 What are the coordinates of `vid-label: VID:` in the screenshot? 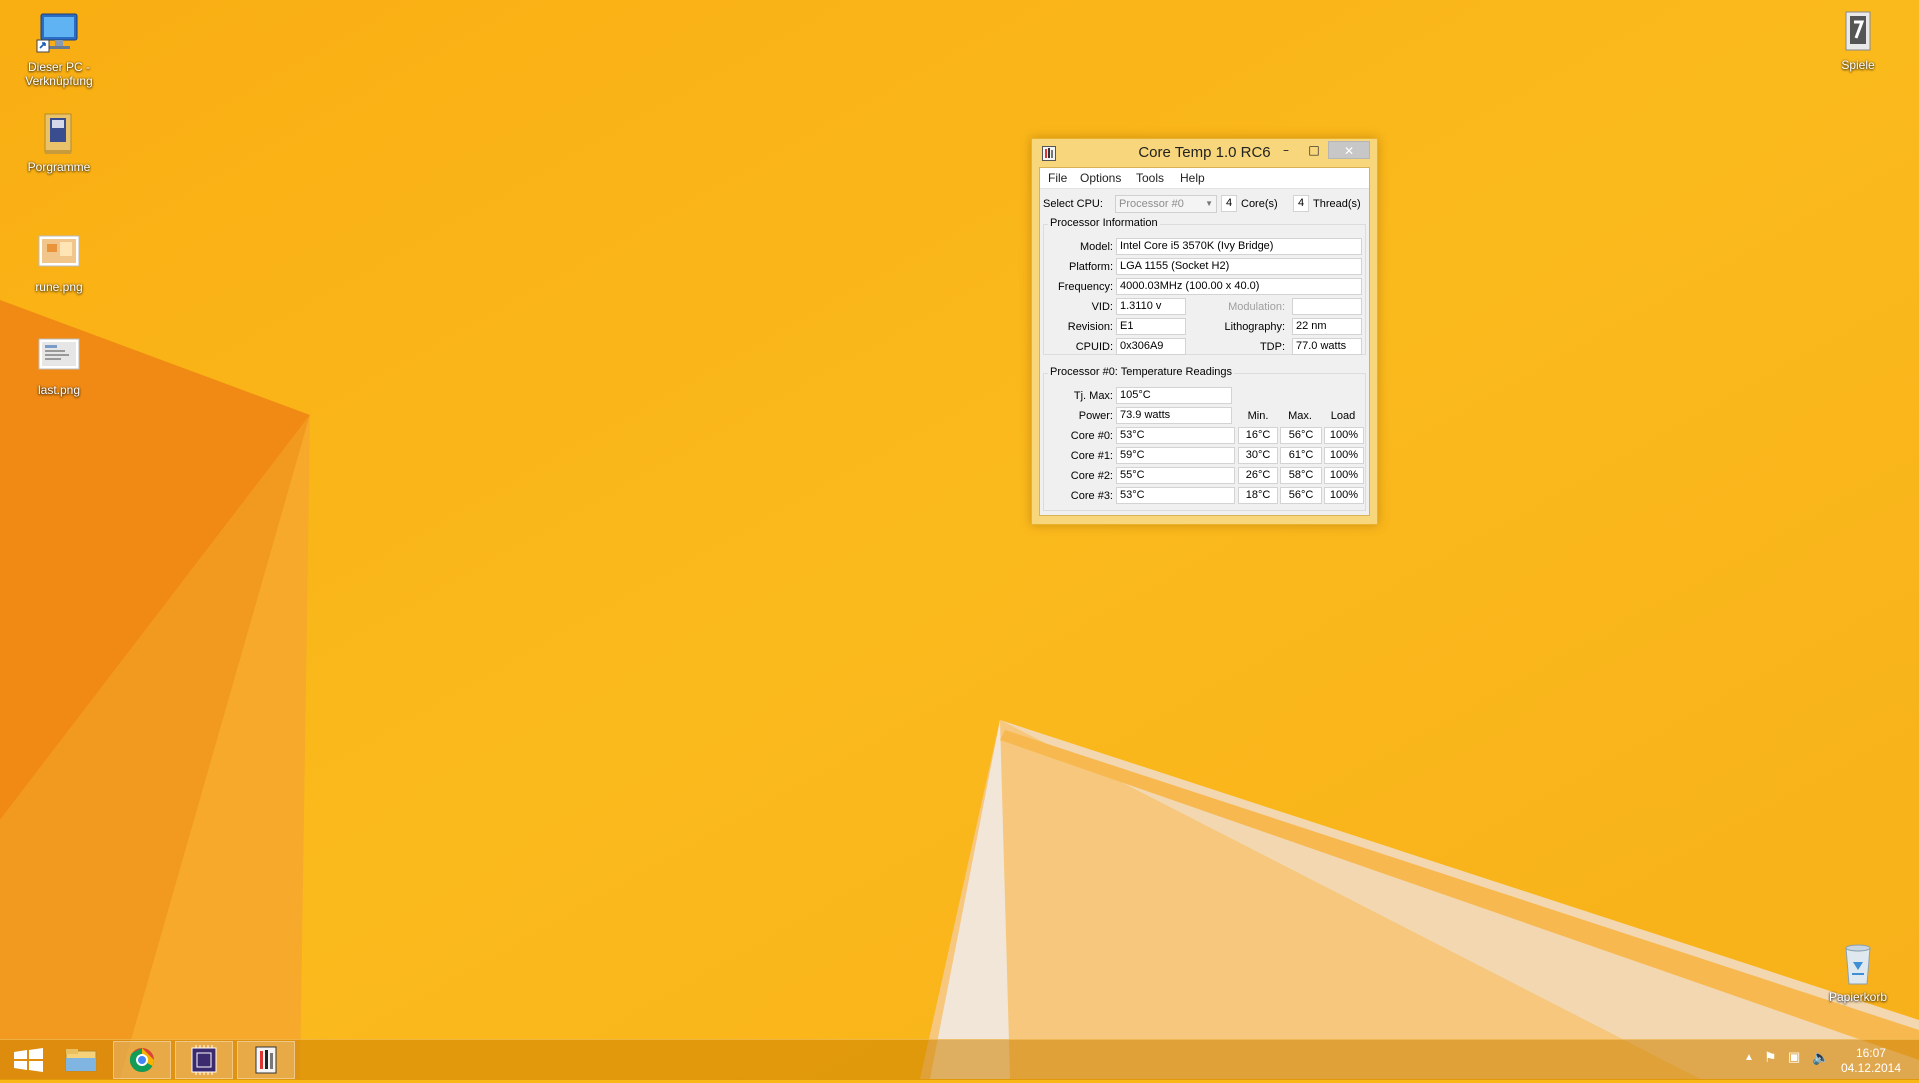 It's located at (1102, 307).